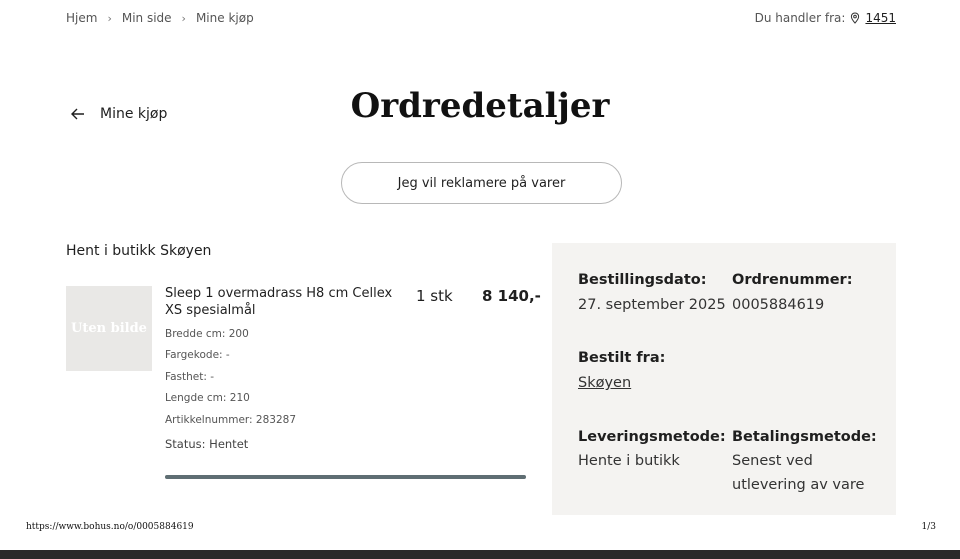 Image resolution: width=960 pixels, height=559 pixels. I want to click on status-progress-fill, so click(345, 477).